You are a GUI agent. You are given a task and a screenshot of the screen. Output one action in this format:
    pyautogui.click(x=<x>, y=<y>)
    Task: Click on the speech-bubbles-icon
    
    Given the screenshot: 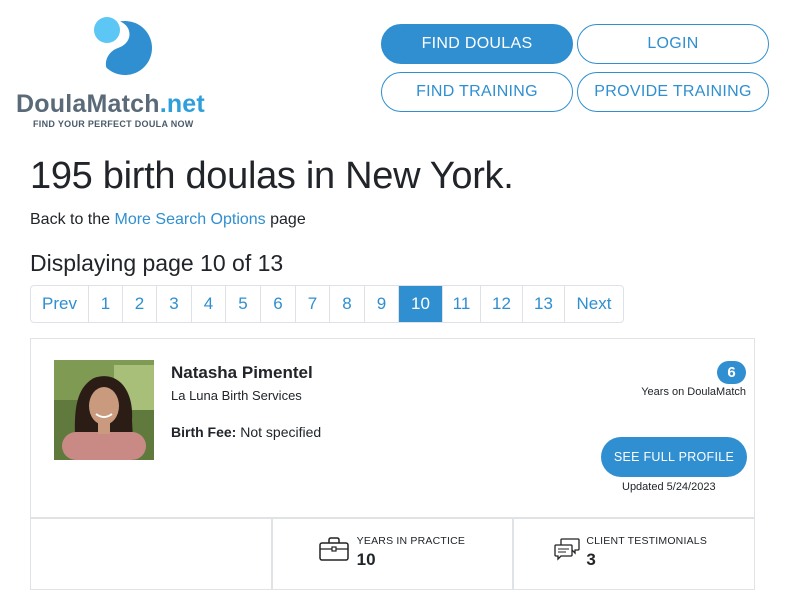 What is the action you would take?
    pyautogui.click(x=567, y=549)
    